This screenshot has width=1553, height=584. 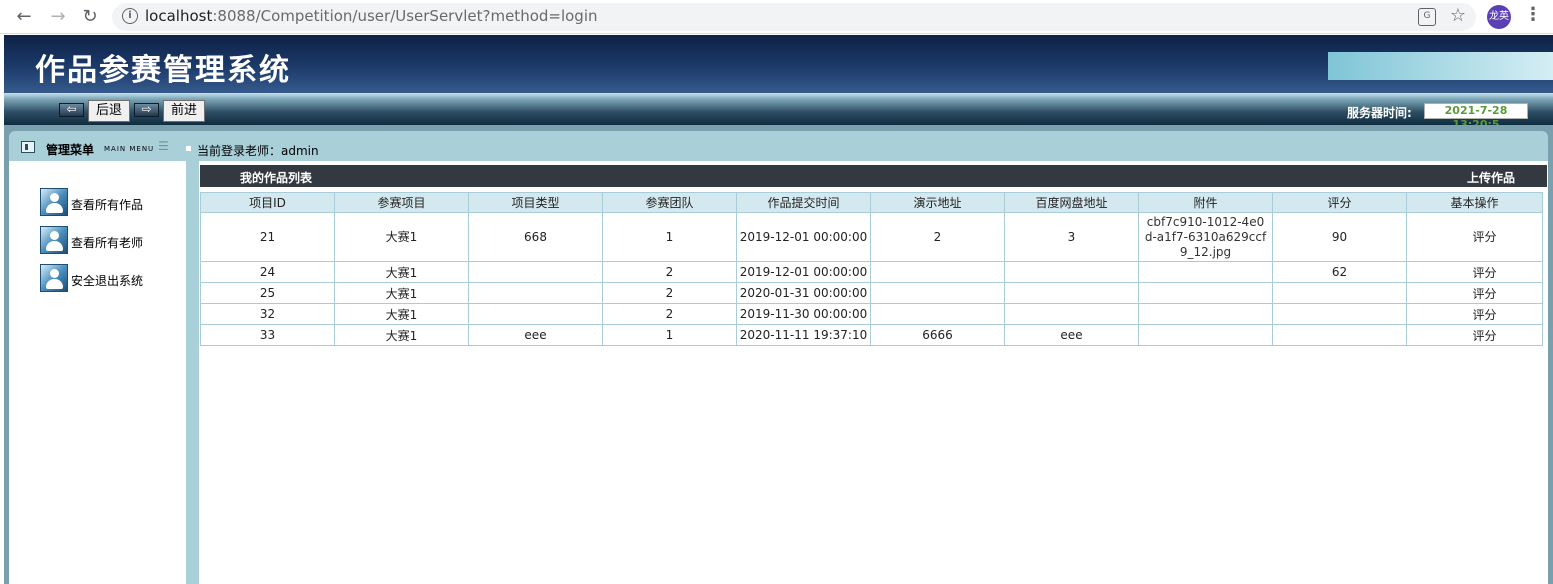 I want to click on forward-button: 前进, so click(x=184, y=111).